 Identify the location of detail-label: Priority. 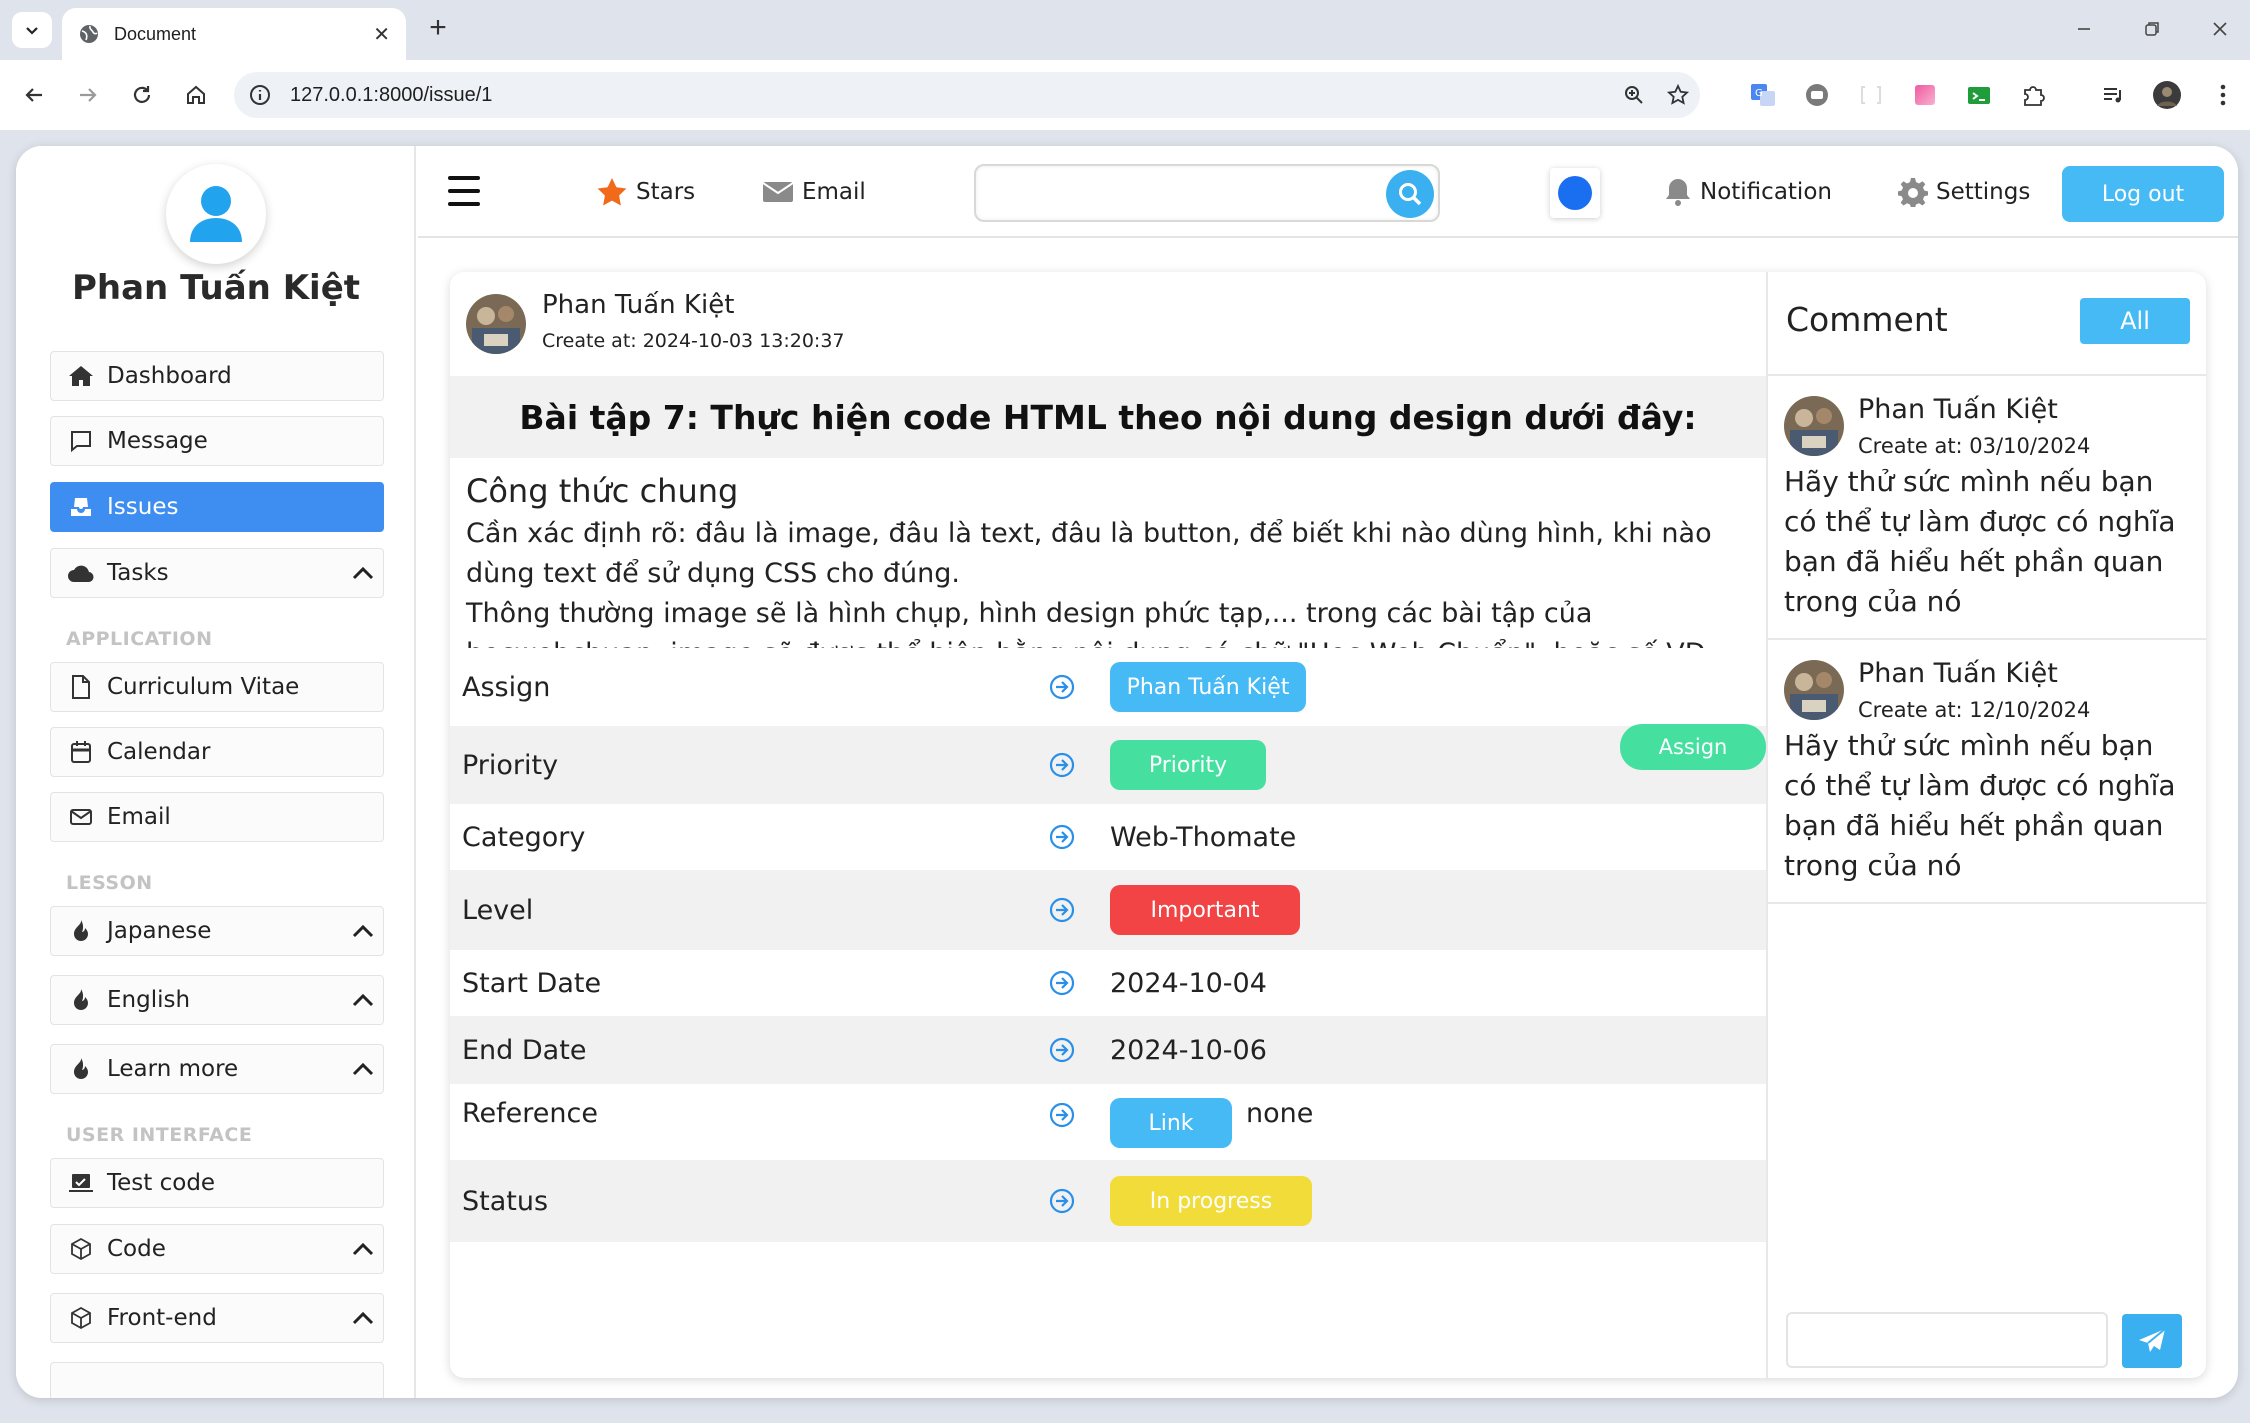
(510, 765).